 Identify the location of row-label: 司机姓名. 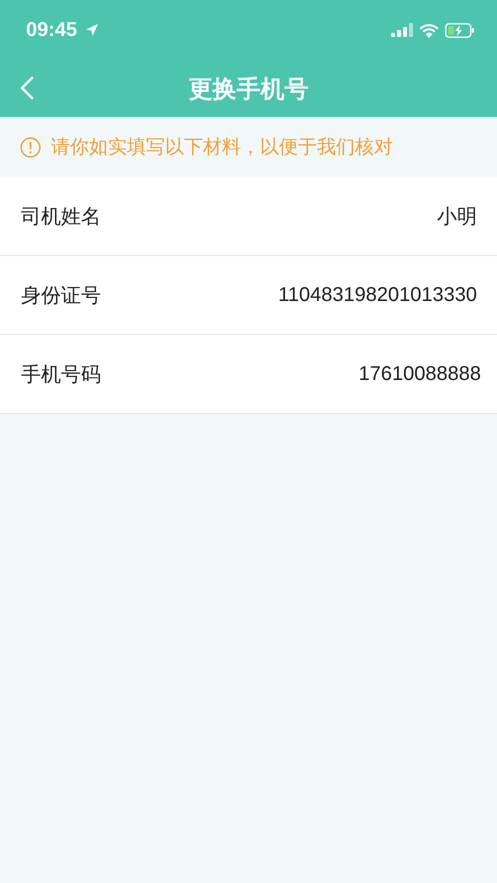
(61, 216).